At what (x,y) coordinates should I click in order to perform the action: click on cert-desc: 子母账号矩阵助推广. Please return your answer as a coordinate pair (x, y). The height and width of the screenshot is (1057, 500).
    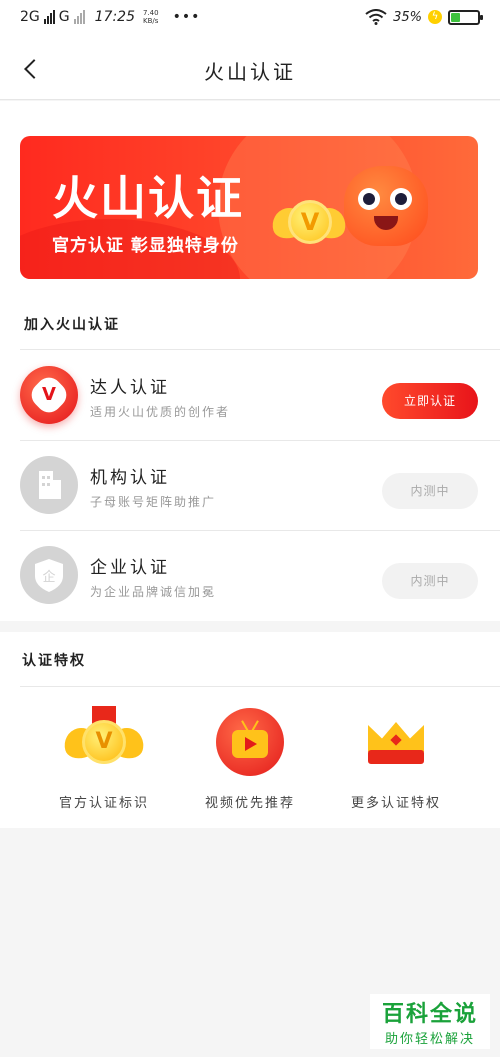
    Looking at the image, I should click on (153, 502).